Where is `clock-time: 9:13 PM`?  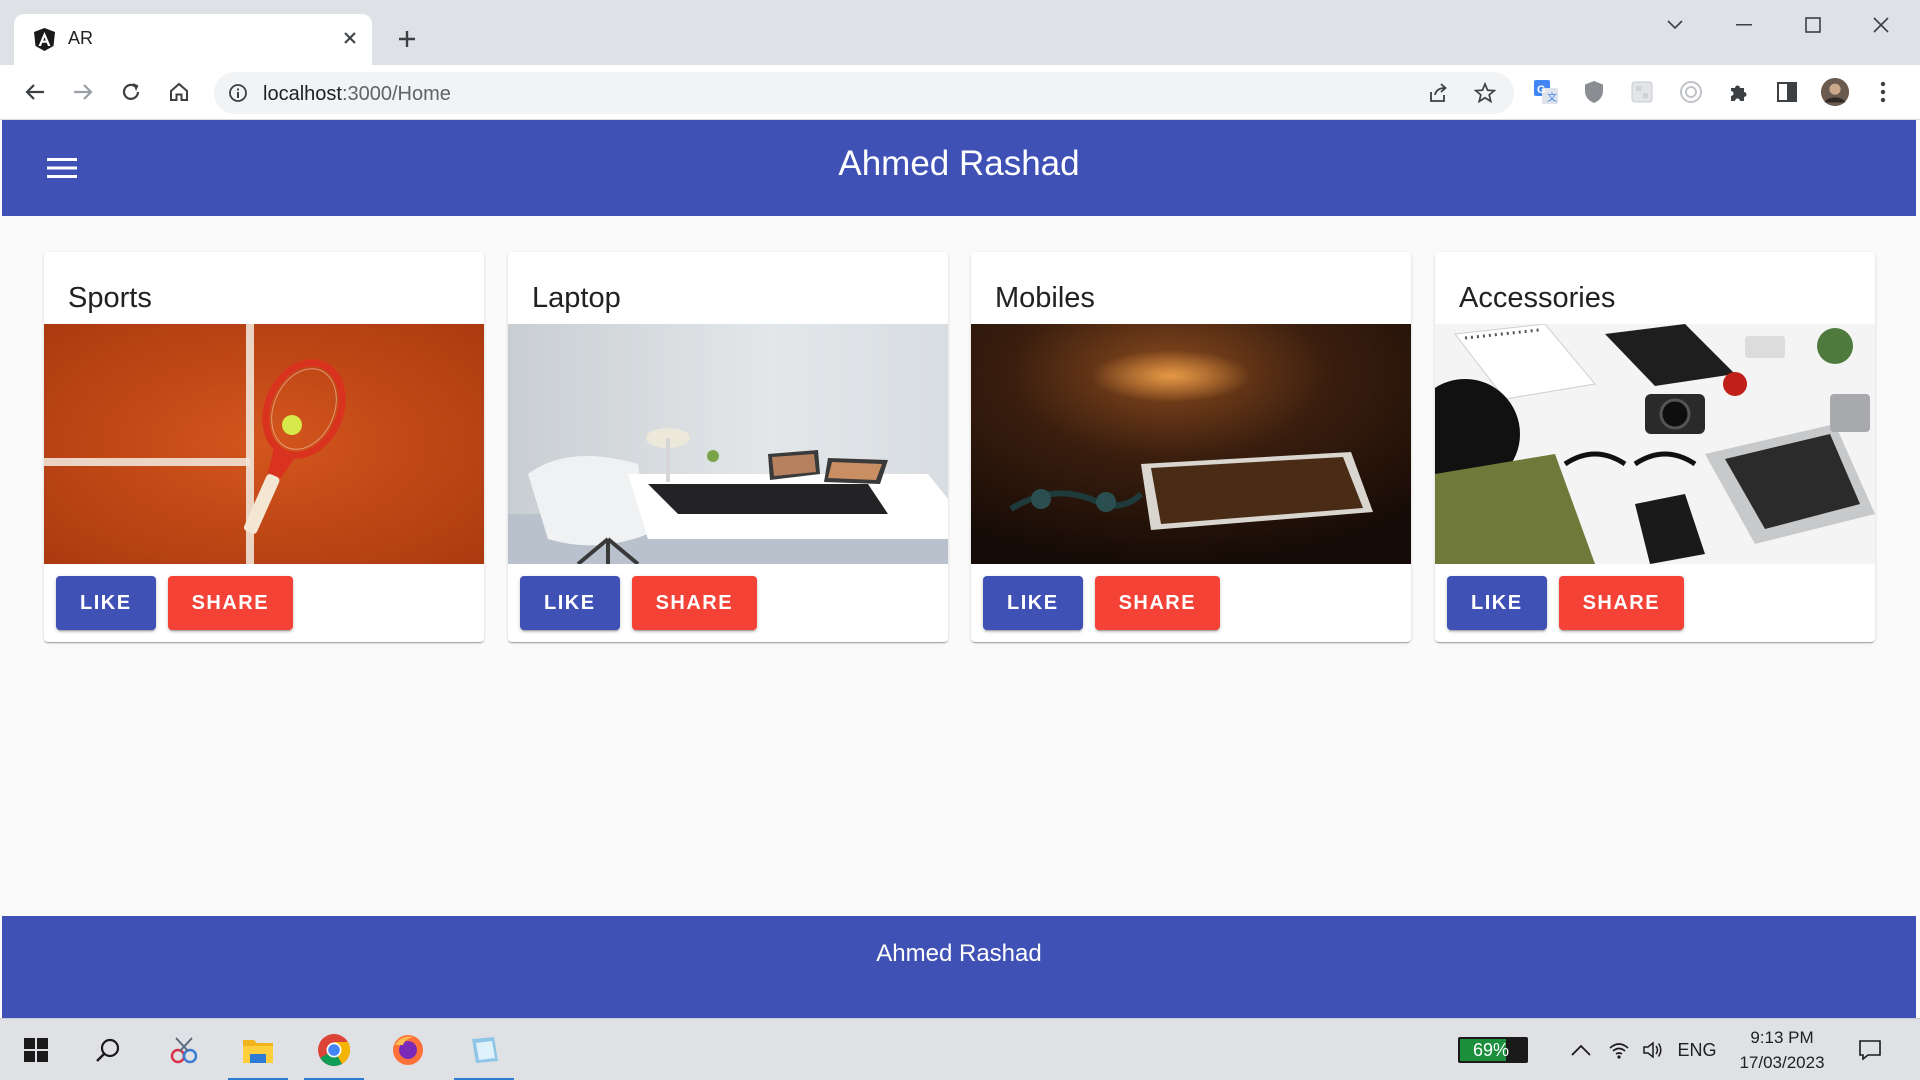
clock-time: 9:13 PM is located at coordinates (1782, 1037).